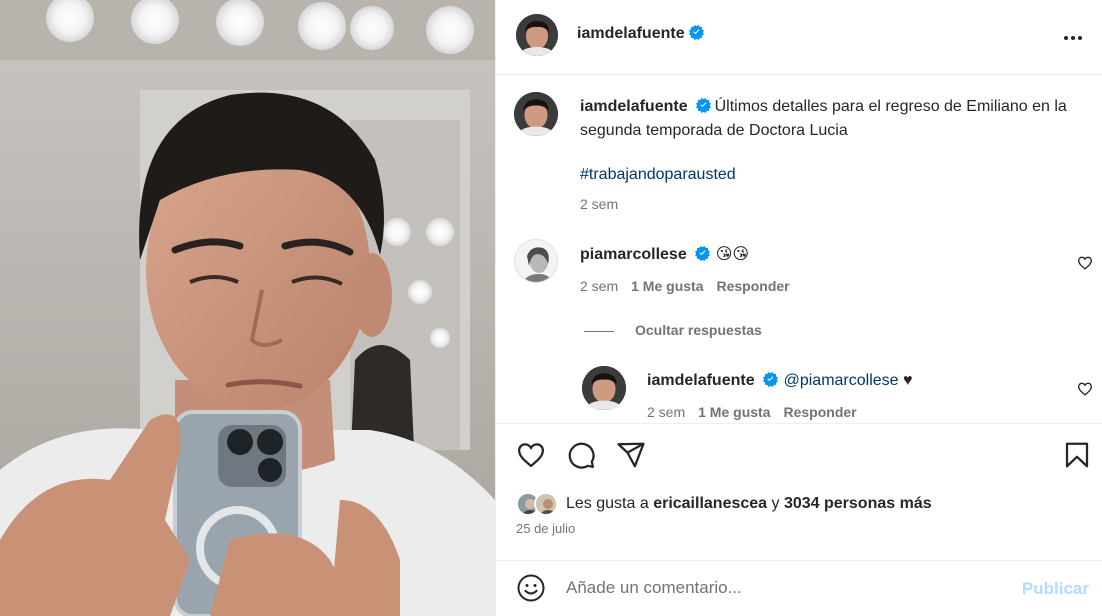 The width and height of the screenshot is (1102, 616). What do you see at coordinates (780, 381) in the screenshot?
I see `reply-body: iamdelafuente @piamarcollese ♥` at bounding box center [780, 381].